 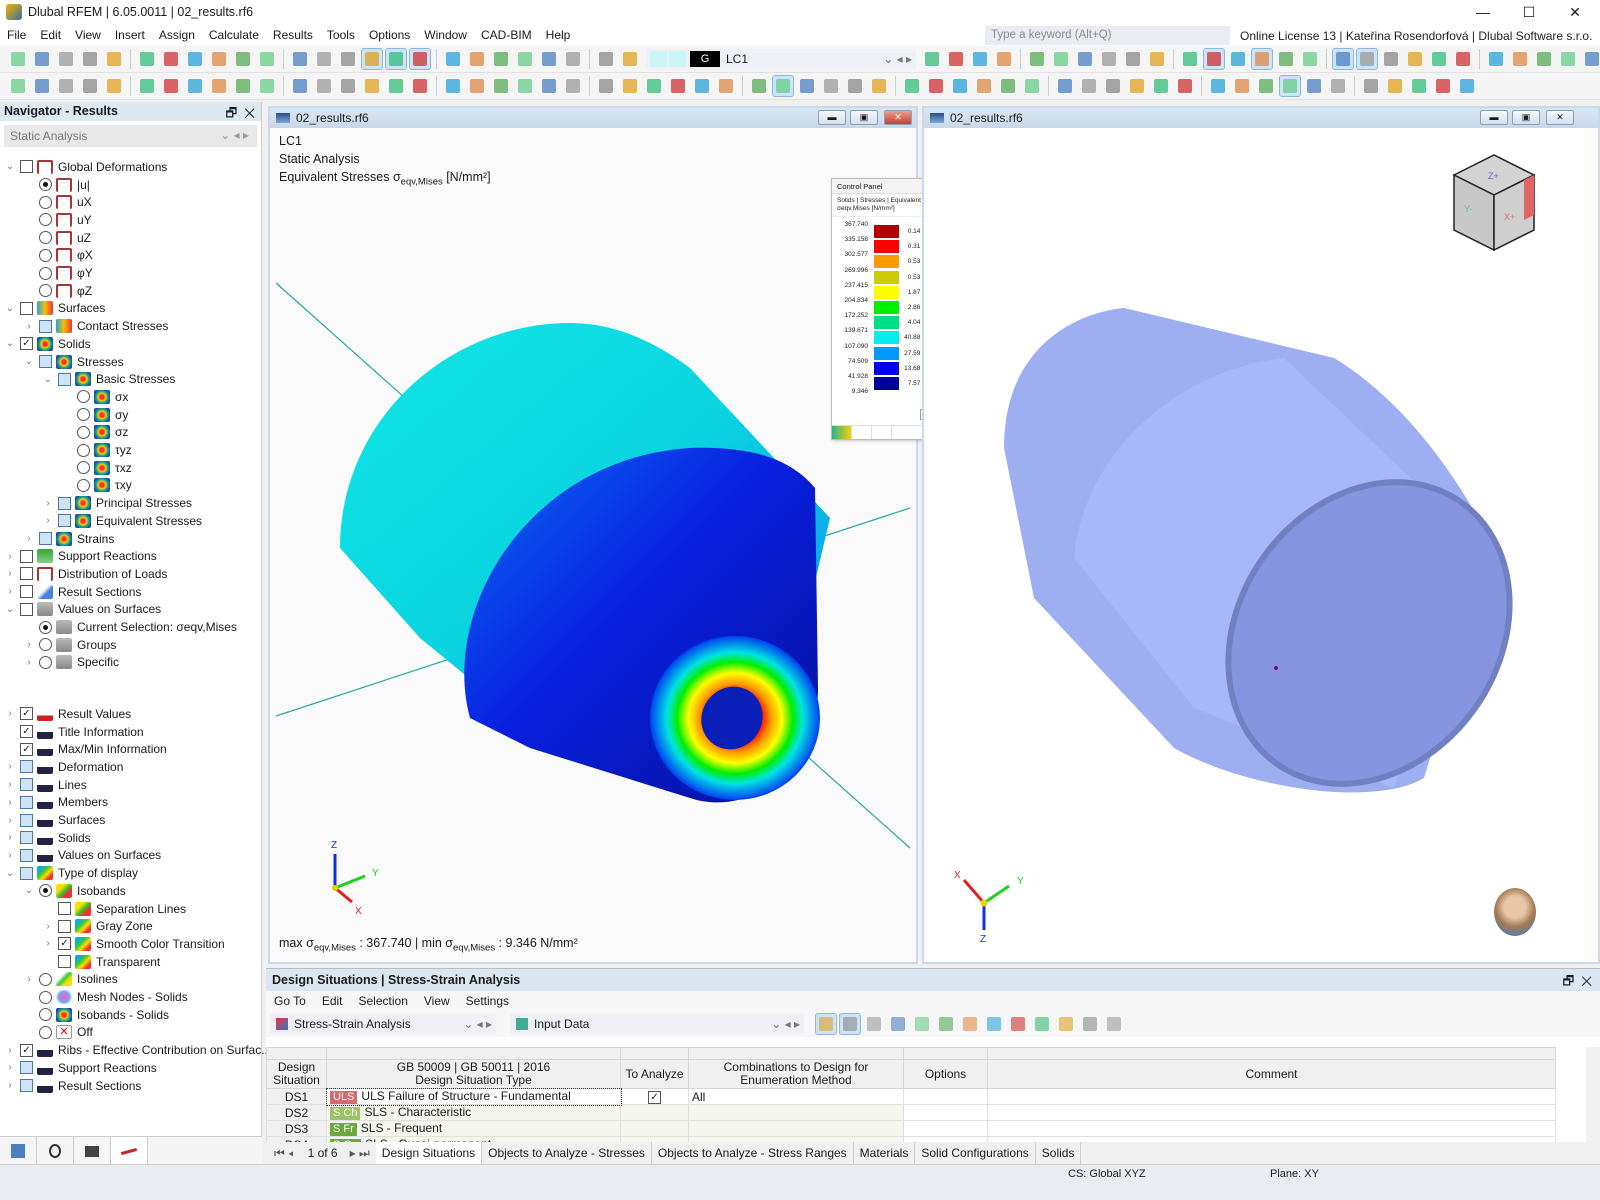 What do you see at coordinates (473, 1128) in the screenshot?
I see `ds-type-cell: S Fr SLS - Frequent` at bounding box center [473, 1128].